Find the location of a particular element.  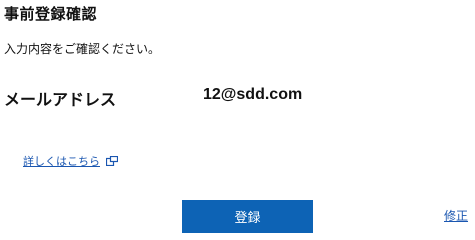

page-title: 事前登録確認 is located at coordinates (51, 14).